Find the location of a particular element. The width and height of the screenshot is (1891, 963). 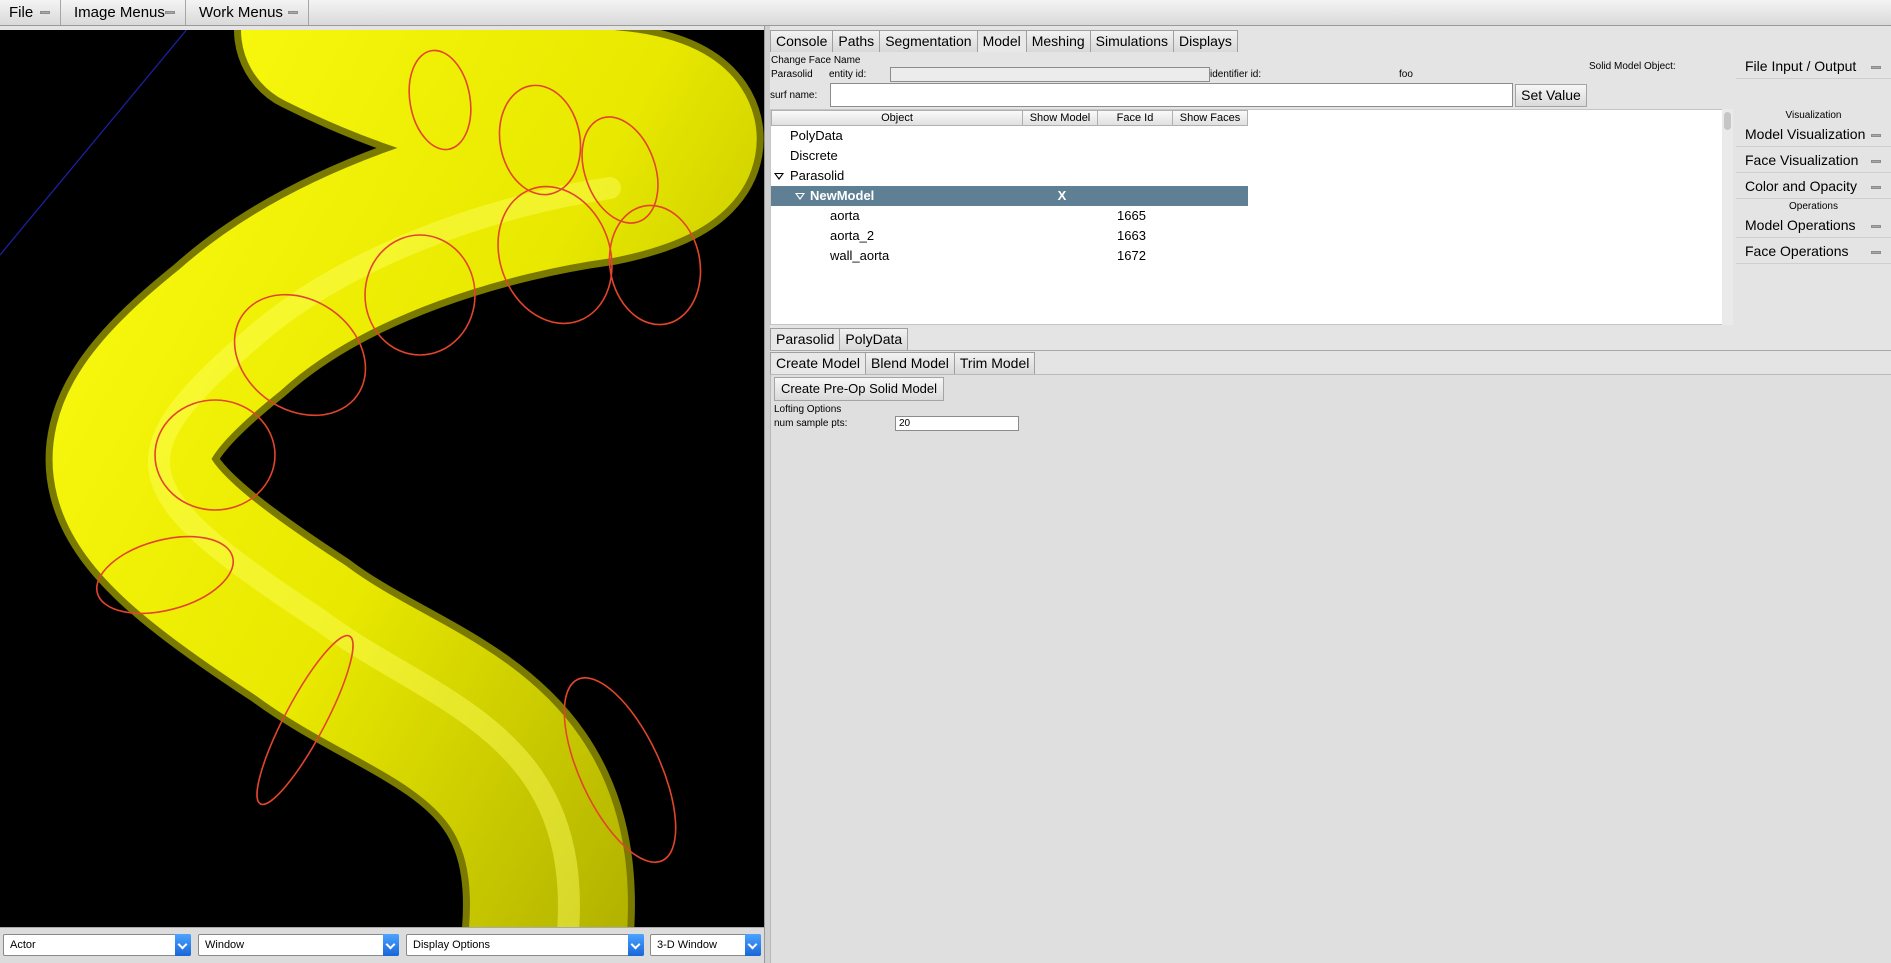

entity-id-field is located at coordinates (1050, 74).